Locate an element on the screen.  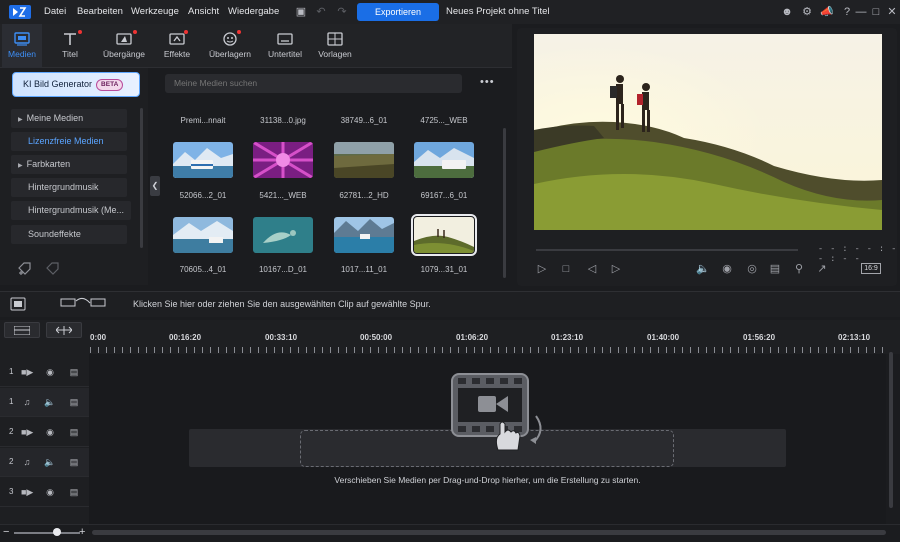
track-video-2: 2 ■▶ ◉ ▤ is located at coordinates (44, 432).